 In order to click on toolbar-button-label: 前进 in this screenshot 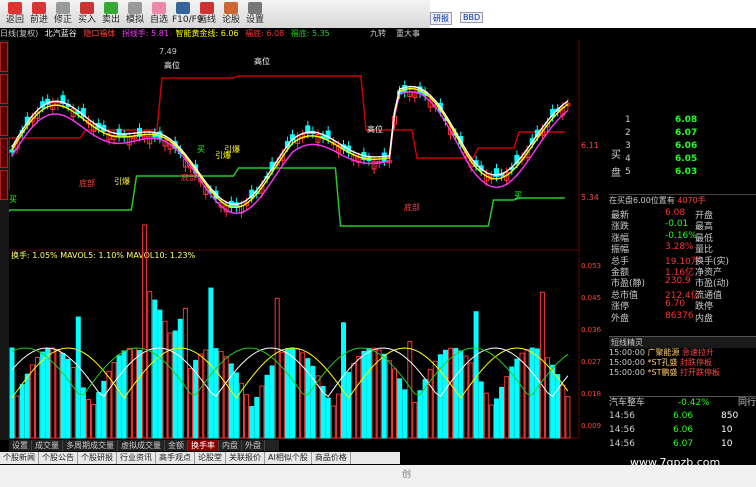, I will do `click(38, 20)`.